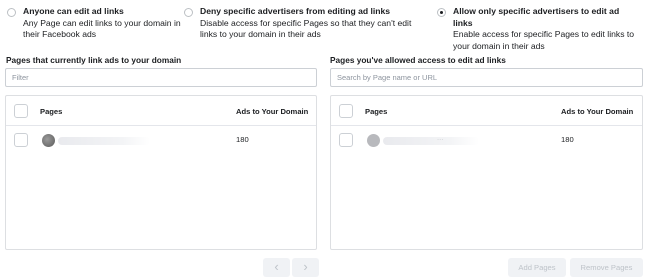 Image resolution: width=648 pixels, height=279 pixels. Describe the element at coordinates (73, 11) in the screenshot. I see `option-title: Anyone can edit ad links` at that location.